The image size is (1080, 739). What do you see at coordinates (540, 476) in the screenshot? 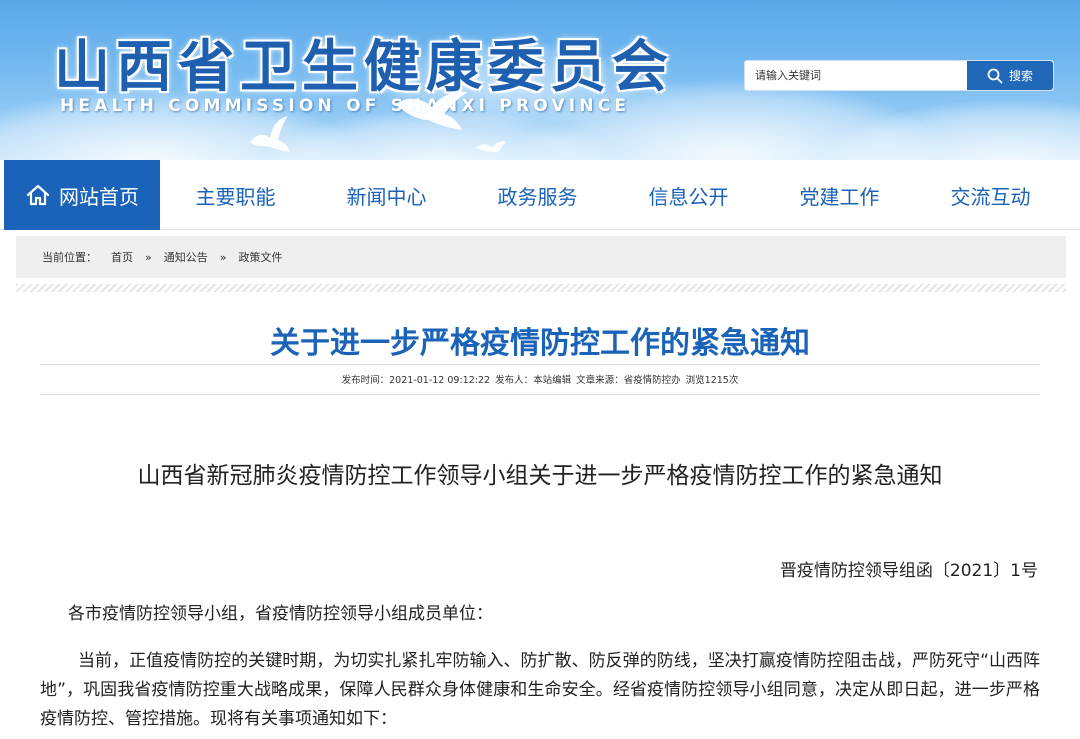
I see `document-heading: 山西省新冠肺炎疫情防控工作领导小组关于进一步严格疫情防控工作的紧急通知` at bounding box center [540, 476].